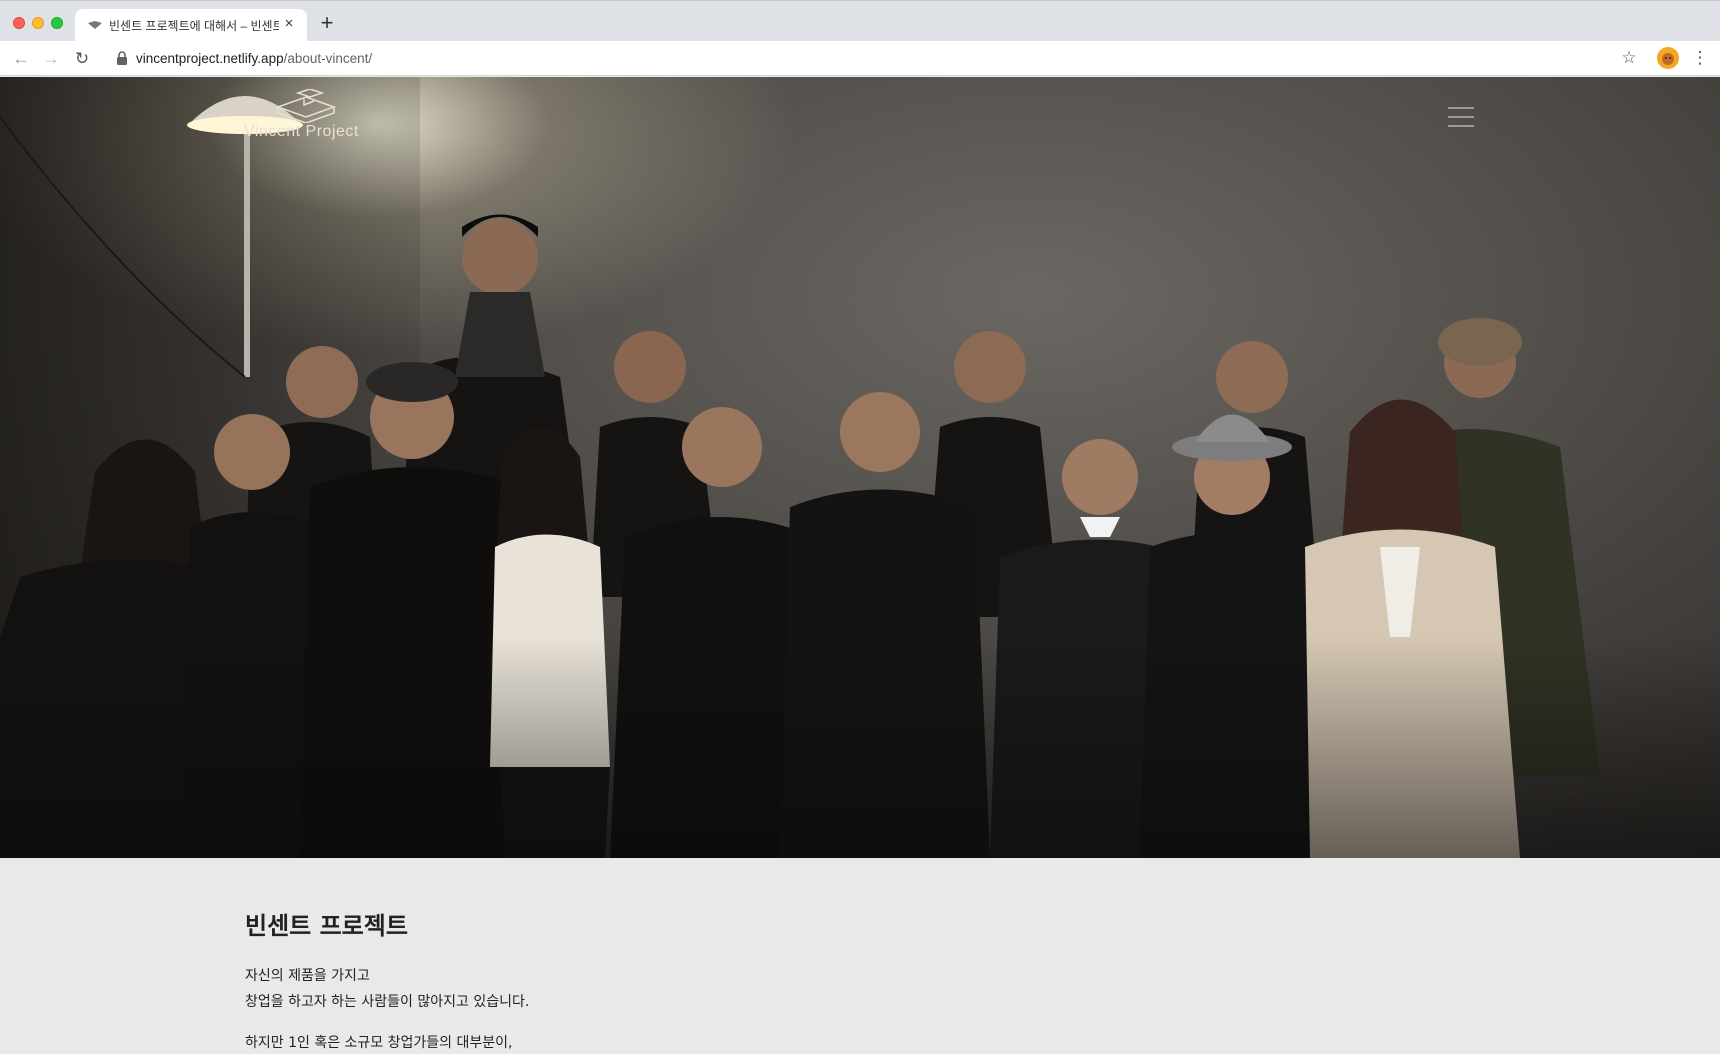 The width and height of the screenshot is (1720, 1054). I want to click on site-logo: Vincent Project, so click(306, 120).